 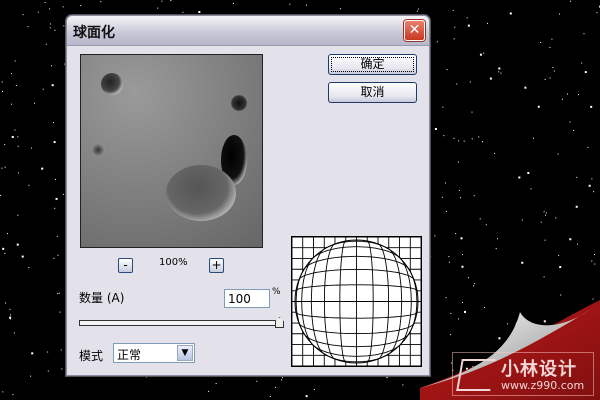 I want to click on zoom-out-button: -, so click(x=125, y=265).